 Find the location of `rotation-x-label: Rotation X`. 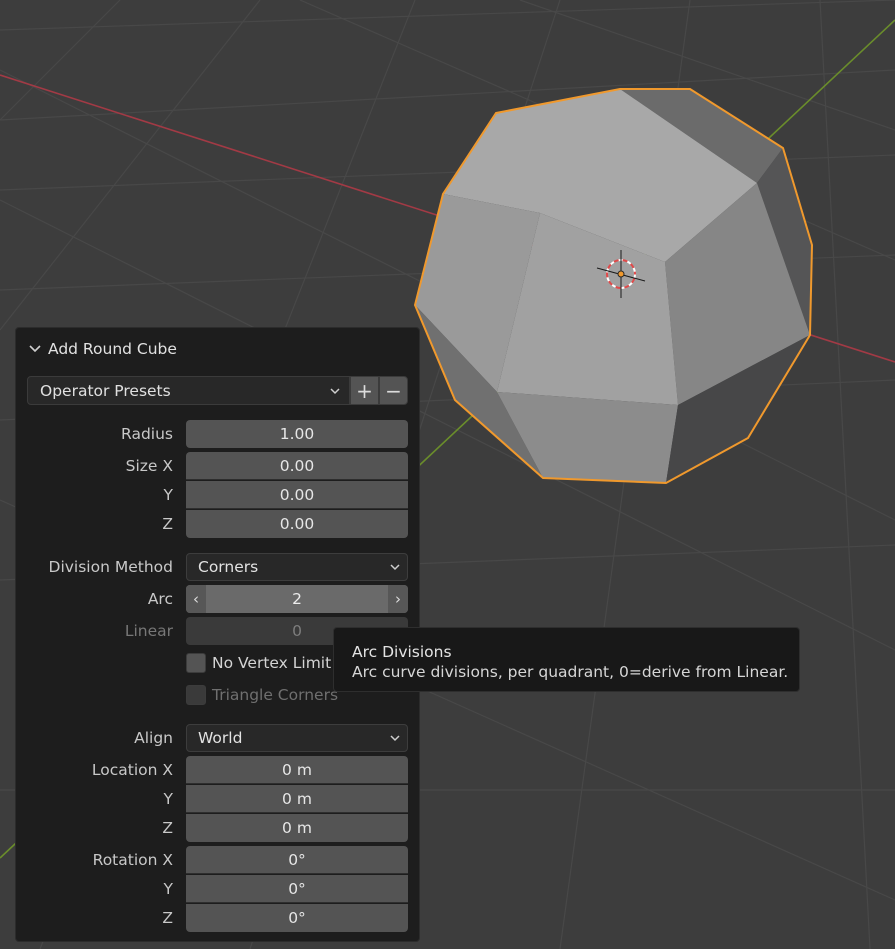

rotation-x-label: Rotation X is located at coordinates (132, 860).